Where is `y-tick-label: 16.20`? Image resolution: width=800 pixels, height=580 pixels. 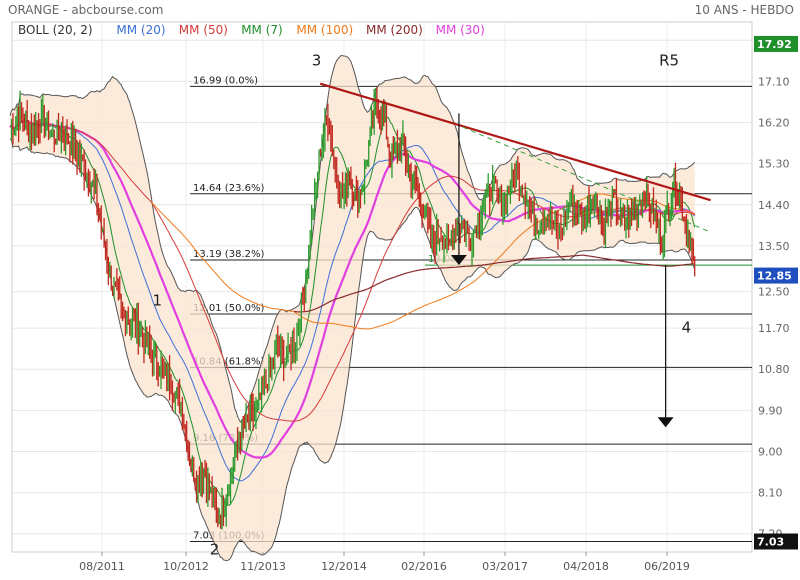
y-tick-label: 16.20 is located at coordinates (774, 123).